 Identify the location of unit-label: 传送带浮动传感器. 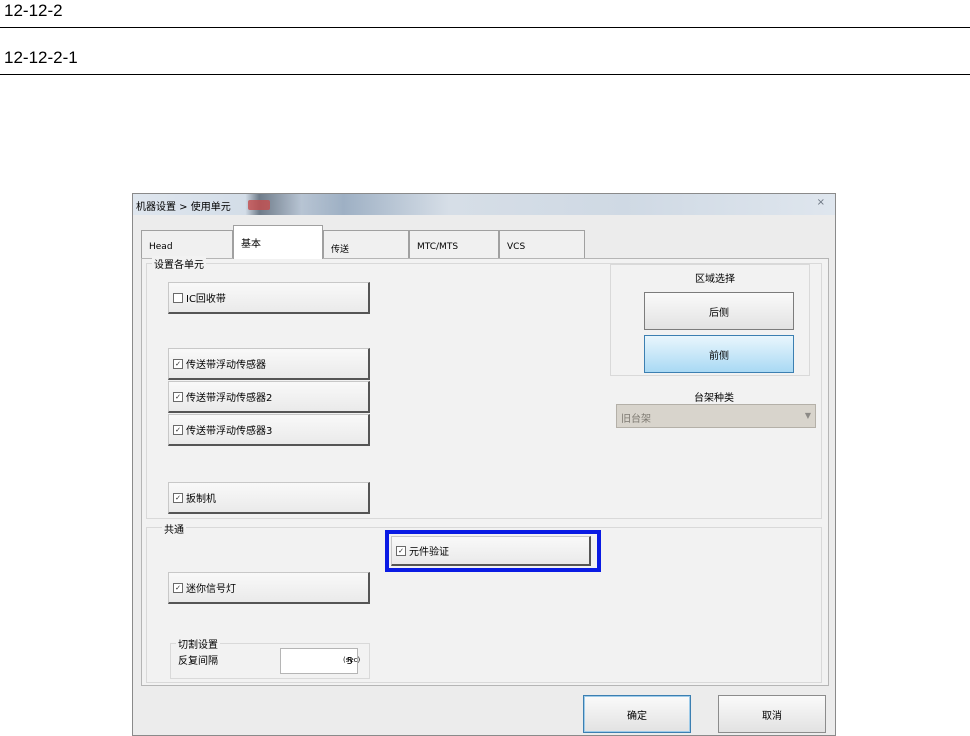
(226, 365).